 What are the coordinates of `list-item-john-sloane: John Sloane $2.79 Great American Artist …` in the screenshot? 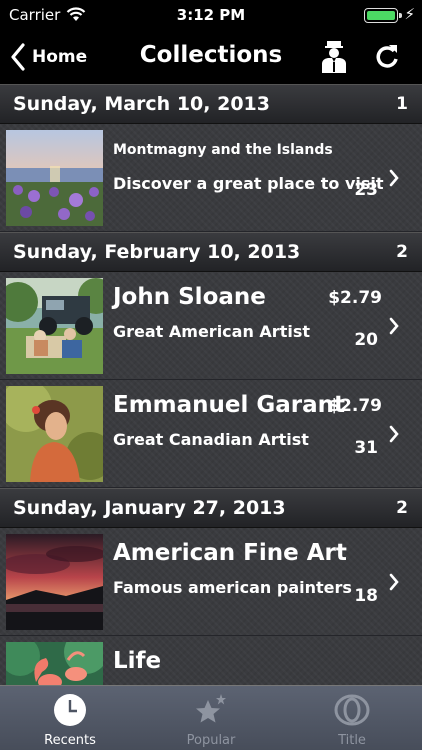 It's located at (211, 326).